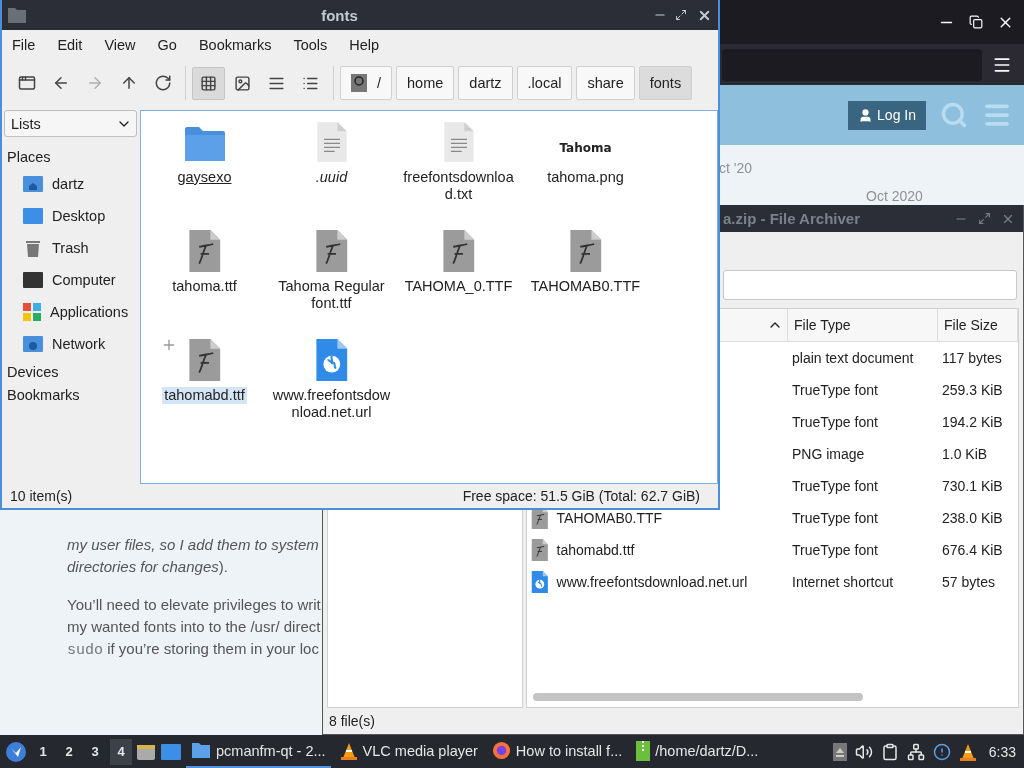 The height and width of the screenshot is (768, 1024). Describe the element at coordinates (364, 45) in the screenshot. I see `menu-item: Help` at that location.